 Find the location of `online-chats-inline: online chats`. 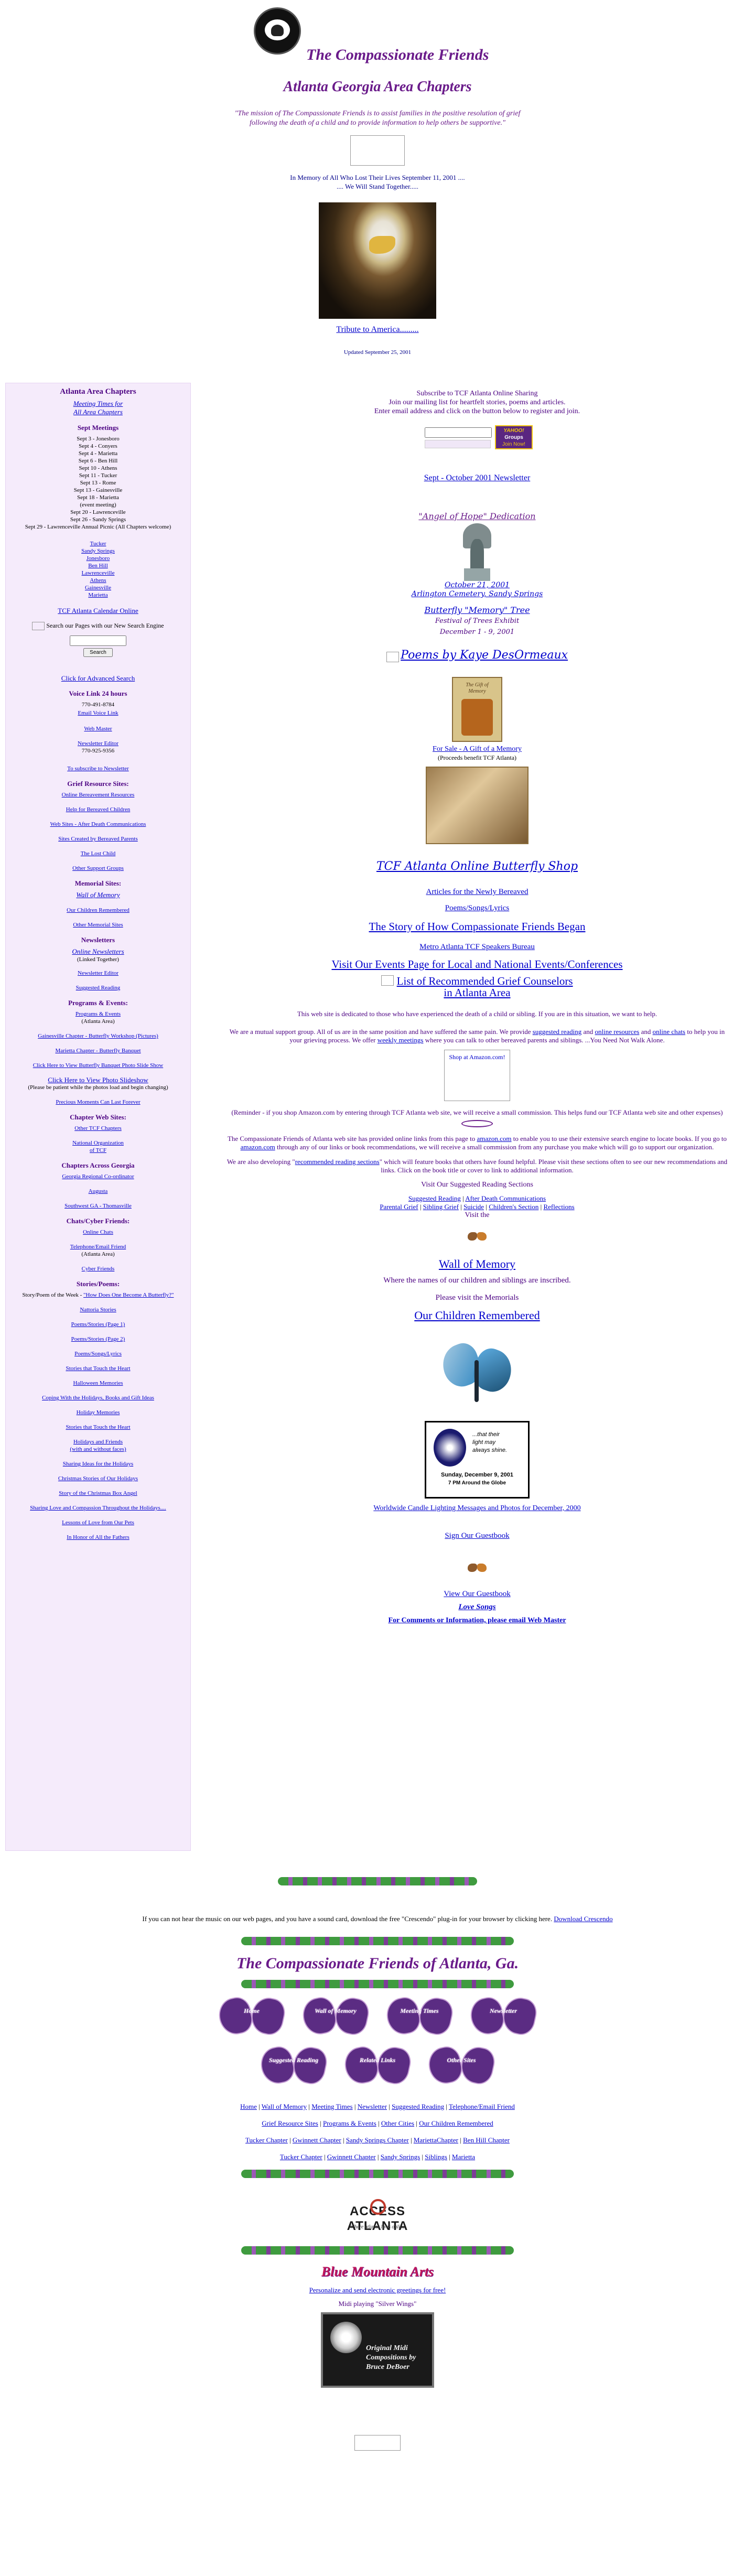

online-chats-inline: online chats is located at coordinates (669, 1032).